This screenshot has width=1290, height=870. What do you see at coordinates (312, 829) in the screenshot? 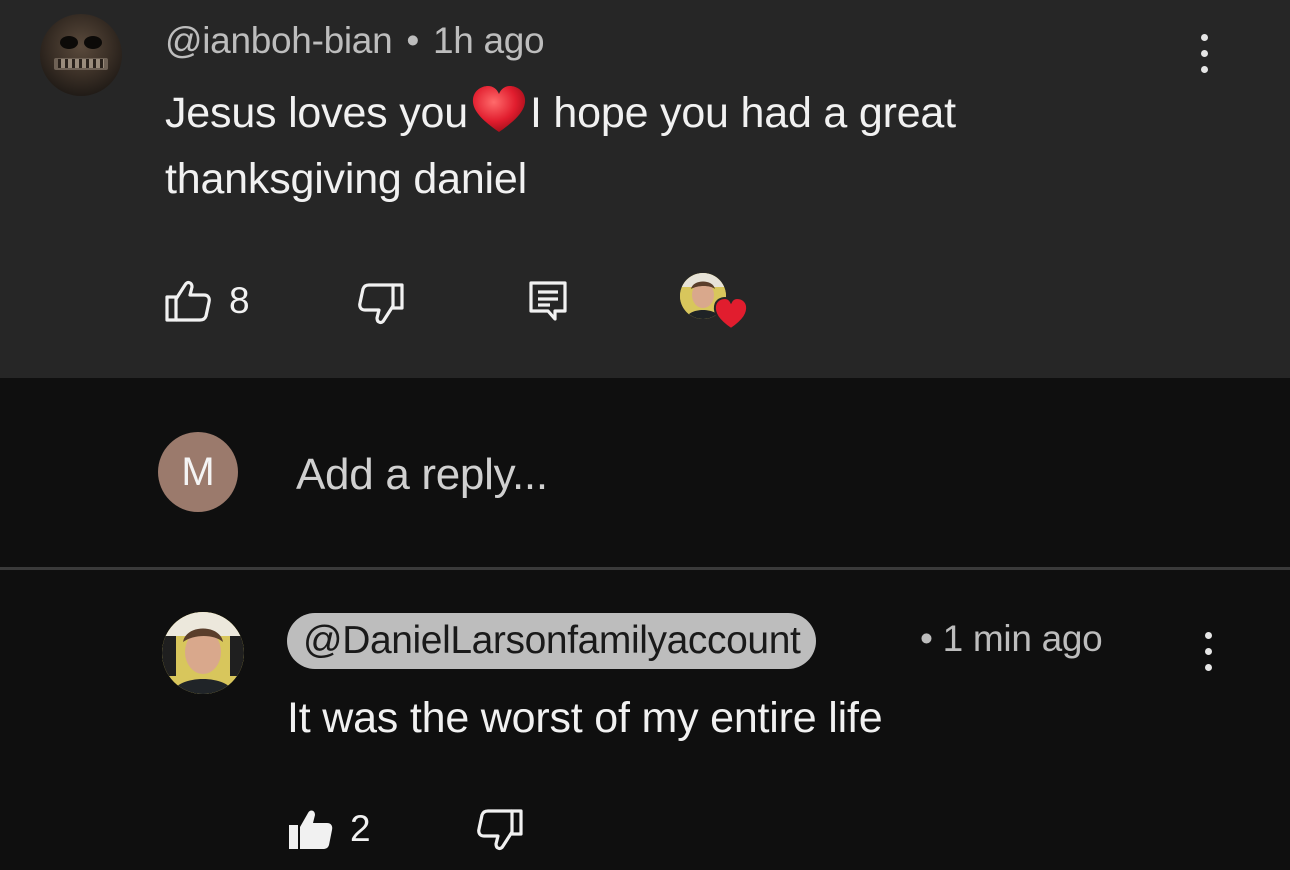
I see `thumbs-up-filled-icon` at bounding box center [312, 829].